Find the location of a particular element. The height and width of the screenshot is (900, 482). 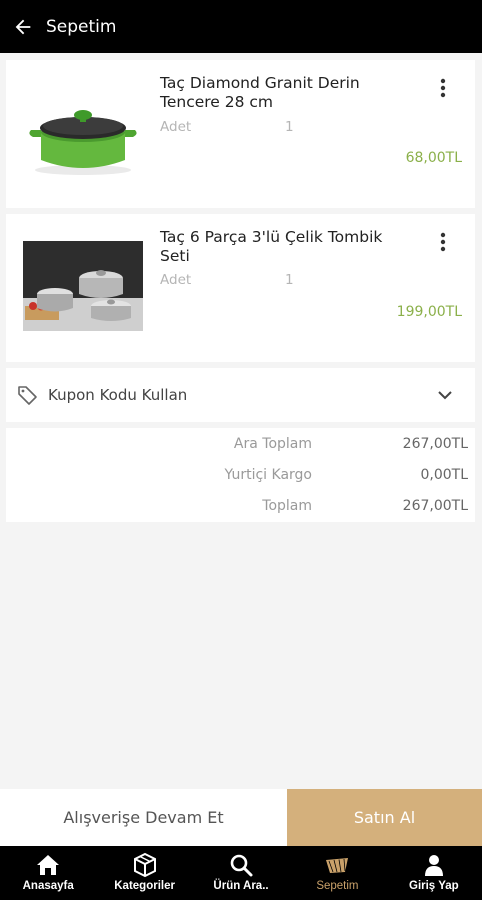

cart-icon is located at coordinates (337, 865).